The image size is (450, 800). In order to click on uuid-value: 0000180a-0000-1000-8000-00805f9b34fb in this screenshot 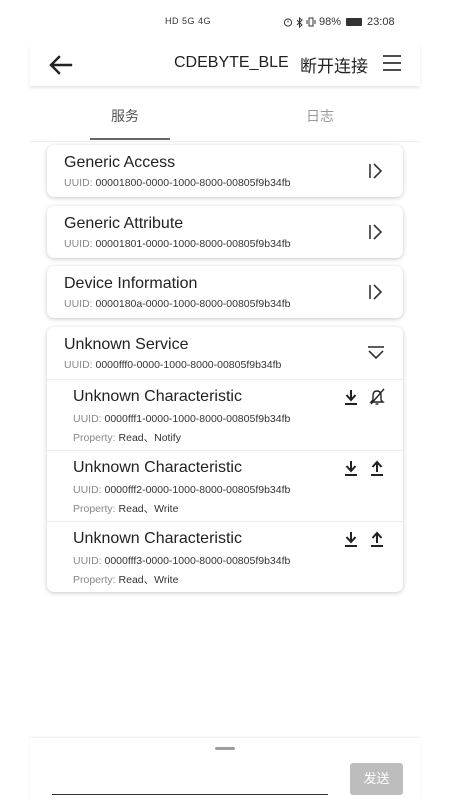, I will do `click(193, 304)`.